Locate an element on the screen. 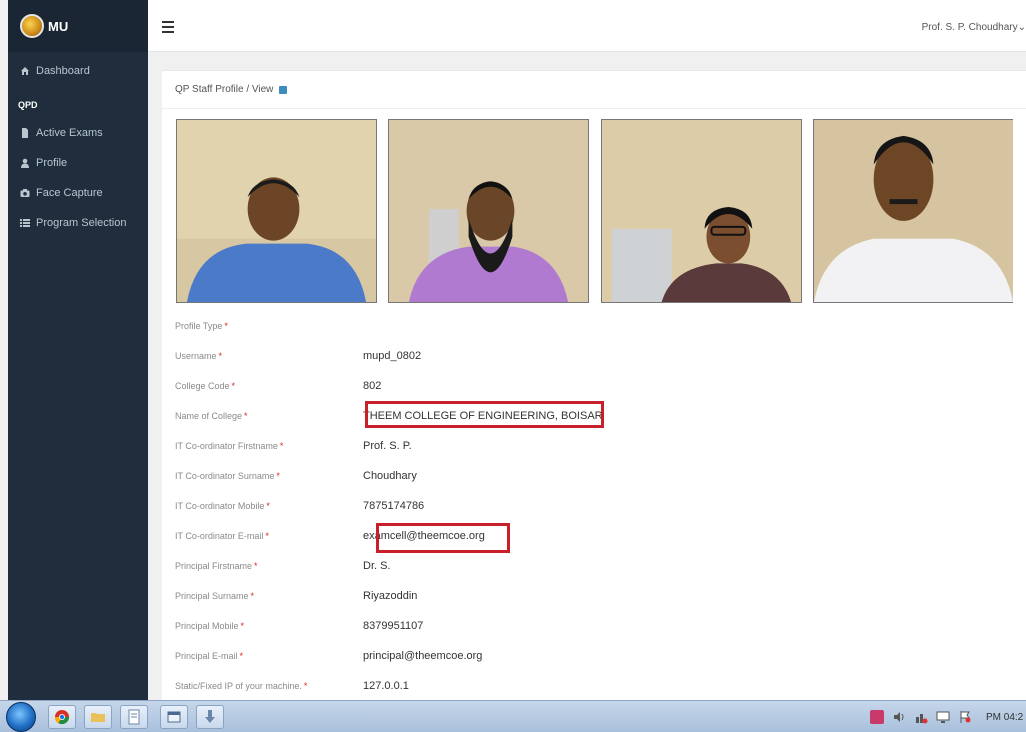 This screenshot has width=1026, height=732. sidebar-item-dashboard: Dashboard is located at coordinates (78, 71).